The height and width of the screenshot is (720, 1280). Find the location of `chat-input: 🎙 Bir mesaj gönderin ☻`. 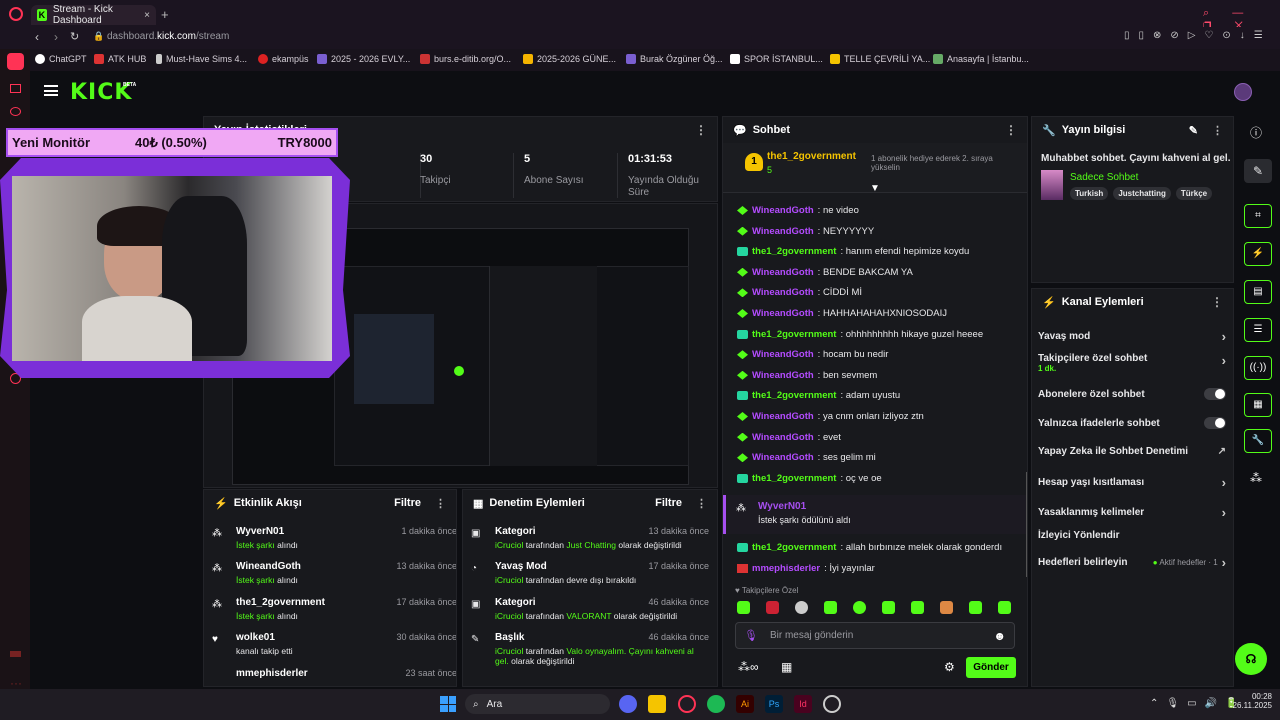

chat-input: 🎙 Bir mesaj gönderin ☻ is located at coordinates (875, 635).